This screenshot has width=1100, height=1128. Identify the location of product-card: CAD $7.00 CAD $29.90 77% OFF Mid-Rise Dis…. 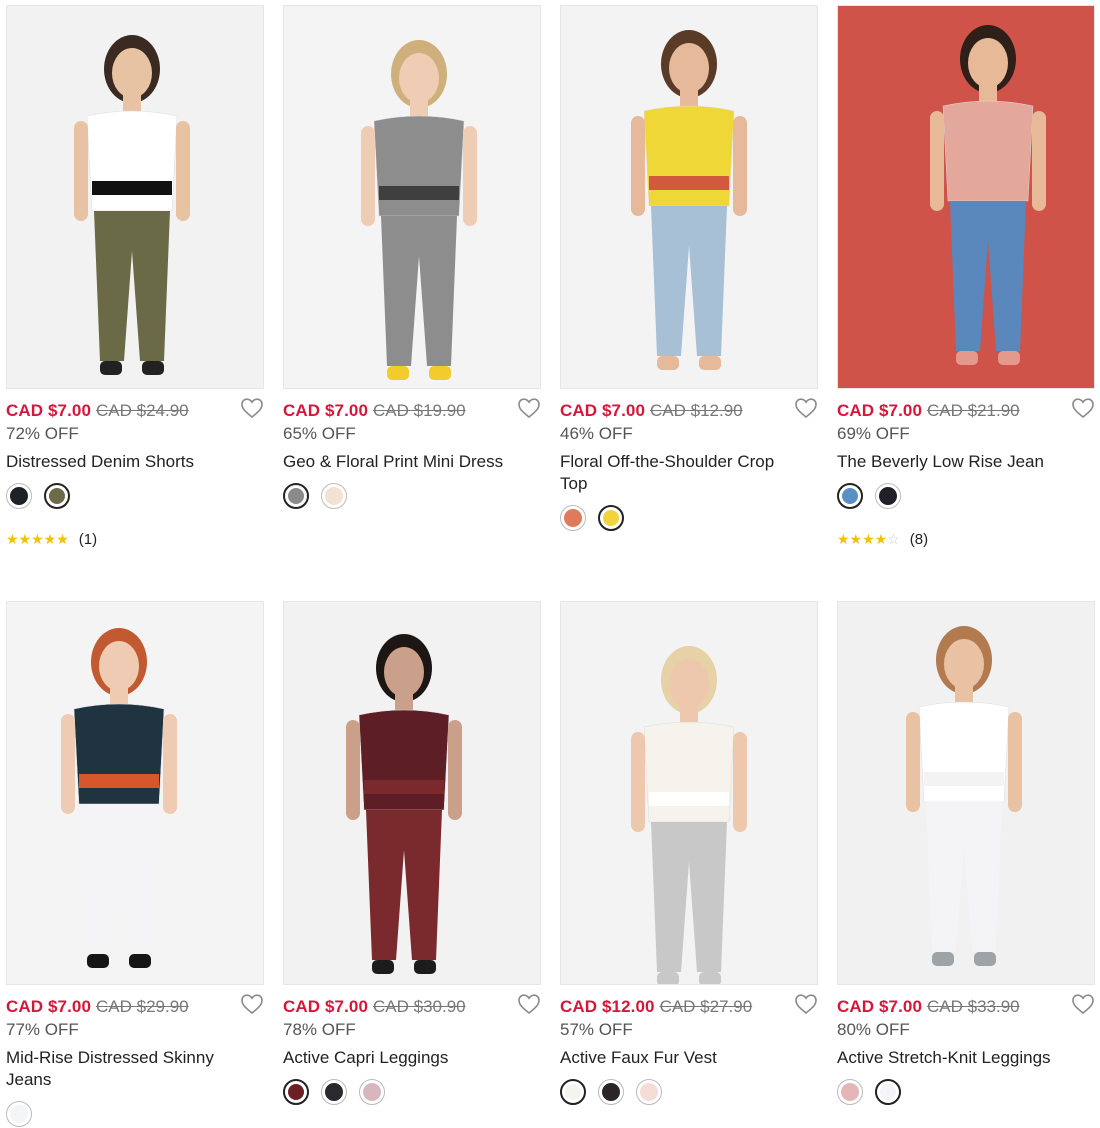
(135, 864).